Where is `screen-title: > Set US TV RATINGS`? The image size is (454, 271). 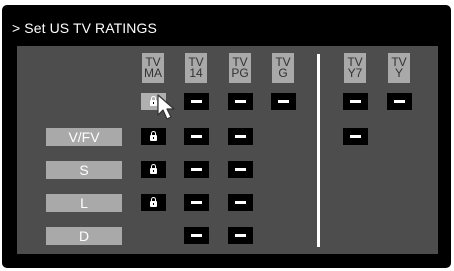
screen-title: > Set US TV RATINGS is located at coordinates (84, 28).